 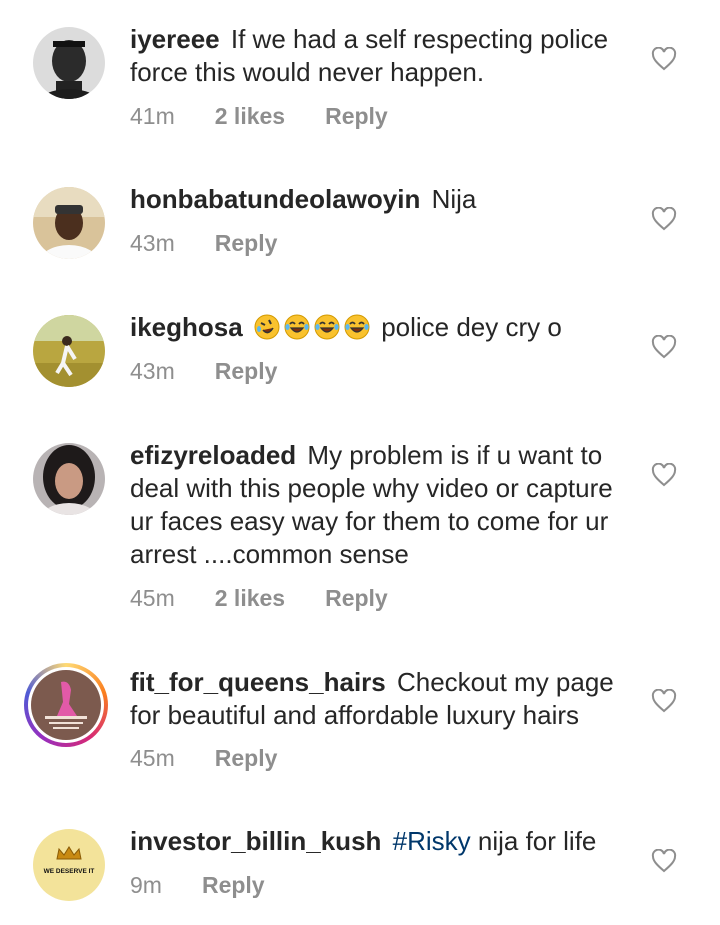 I want to click on comment-meta: 41m 2 likes Reply, so click(x=259, y=116).